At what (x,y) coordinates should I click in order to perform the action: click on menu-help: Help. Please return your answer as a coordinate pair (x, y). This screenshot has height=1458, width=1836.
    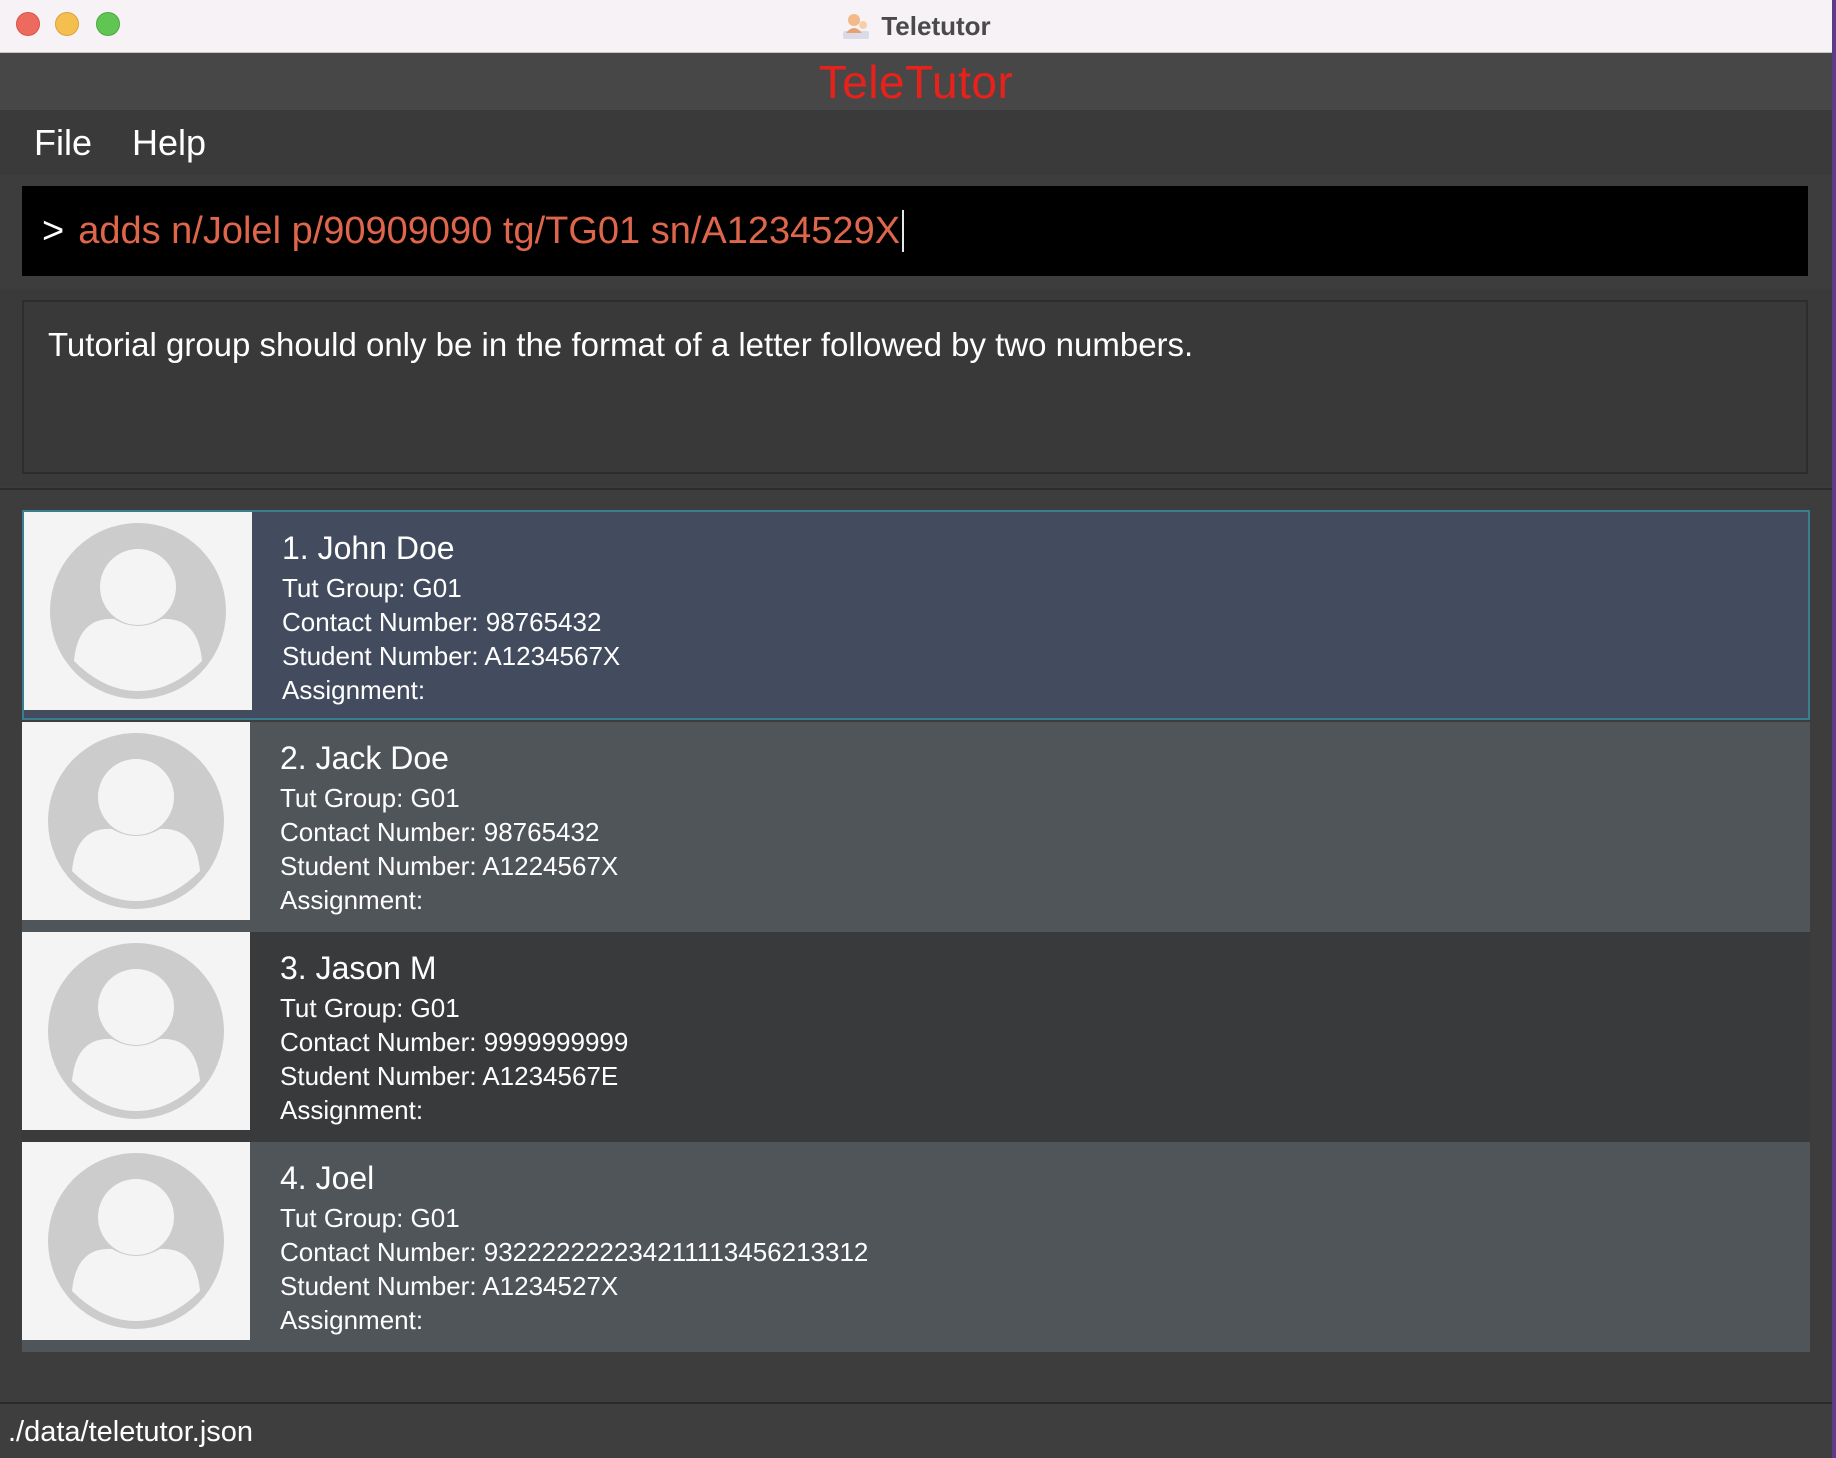
    Looking at the image, I should click on (169, 143).